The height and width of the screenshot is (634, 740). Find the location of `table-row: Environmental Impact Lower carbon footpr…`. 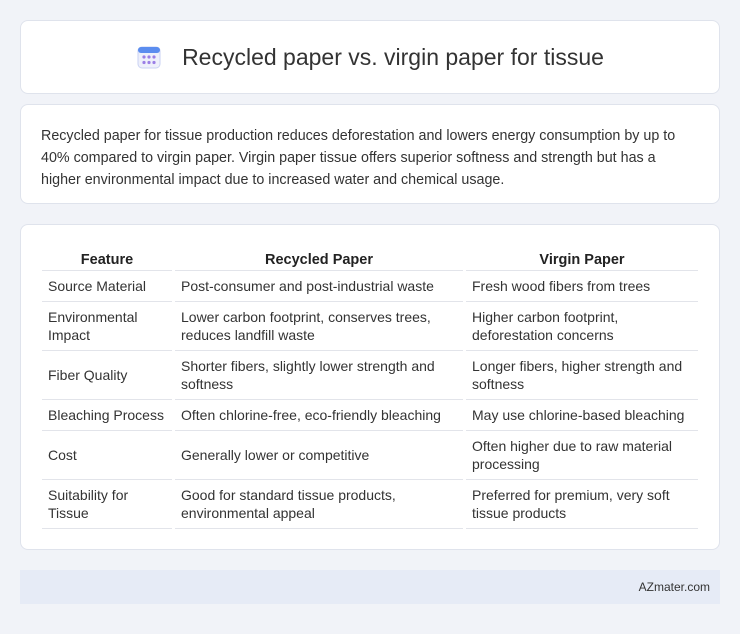

table-row: Environmental Impact Lower carbon footpr… is located at coordinates (370, 326).